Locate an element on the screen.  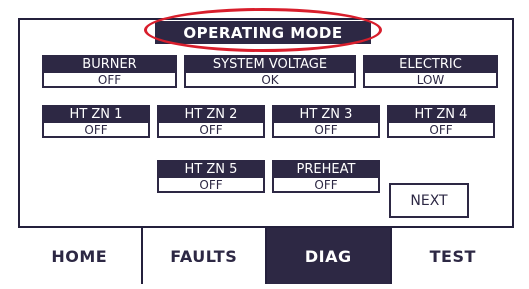
status-tile-burner: BURNER OFF is located at coordinates (109, 71).